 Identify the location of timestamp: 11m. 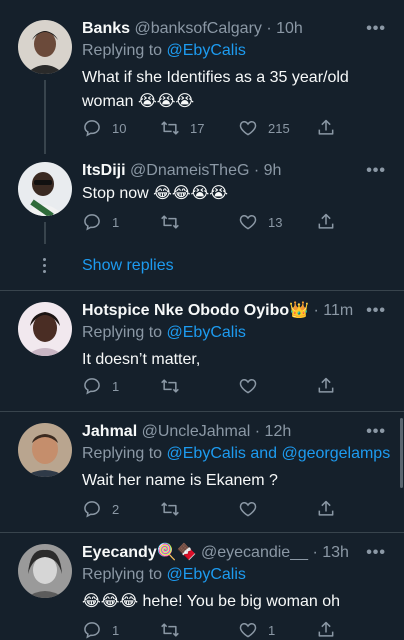
(338, 310).